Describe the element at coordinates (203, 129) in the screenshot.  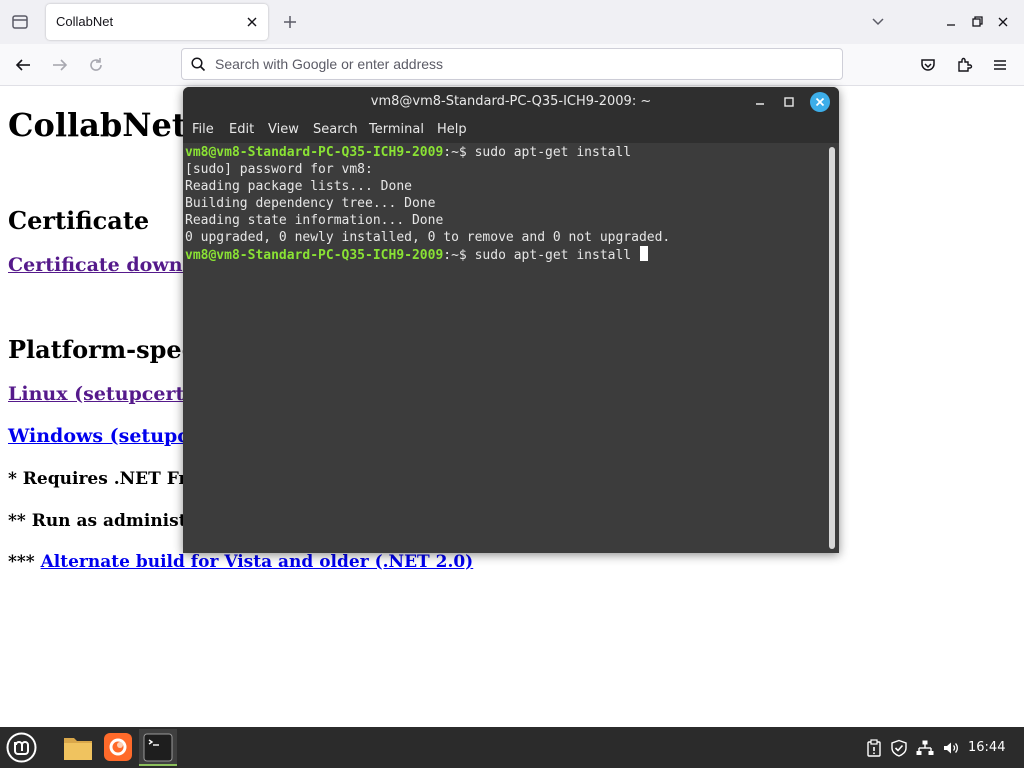
I see `menu-file: File` at that location.